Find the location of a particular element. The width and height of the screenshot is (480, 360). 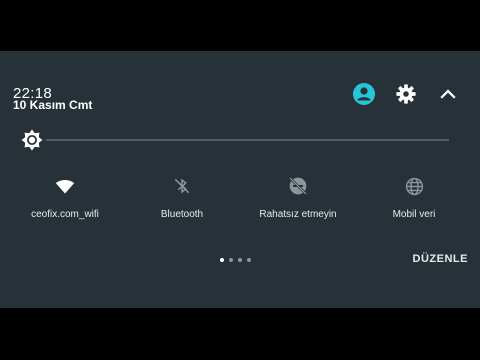

brightness-icon is located at coordinates (32, 140).